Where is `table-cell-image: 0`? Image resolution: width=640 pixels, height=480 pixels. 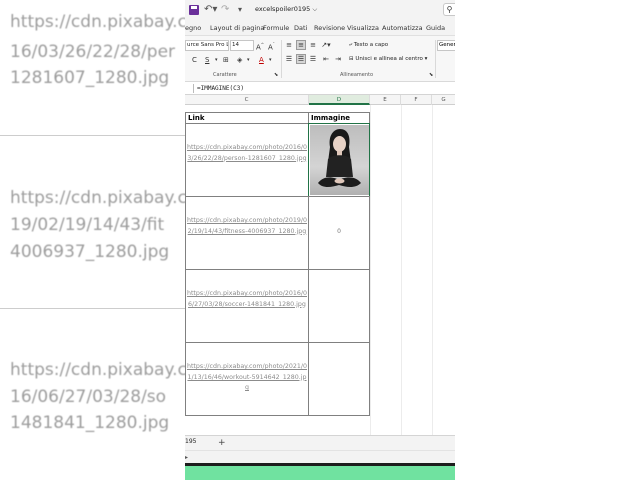 table-cell-image: 0 is located at coordinates (339, 233).